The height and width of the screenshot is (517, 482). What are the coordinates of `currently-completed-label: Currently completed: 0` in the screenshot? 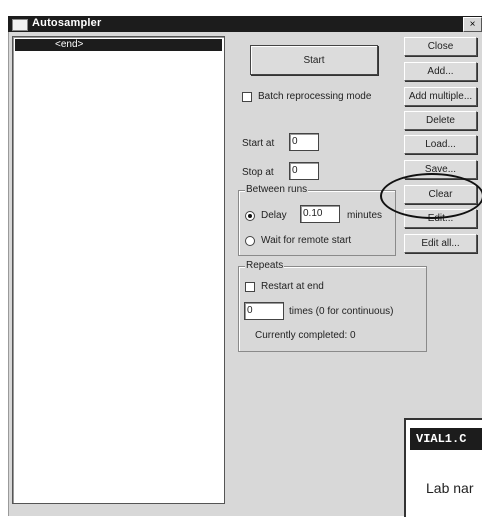 It's located at (305, 335).